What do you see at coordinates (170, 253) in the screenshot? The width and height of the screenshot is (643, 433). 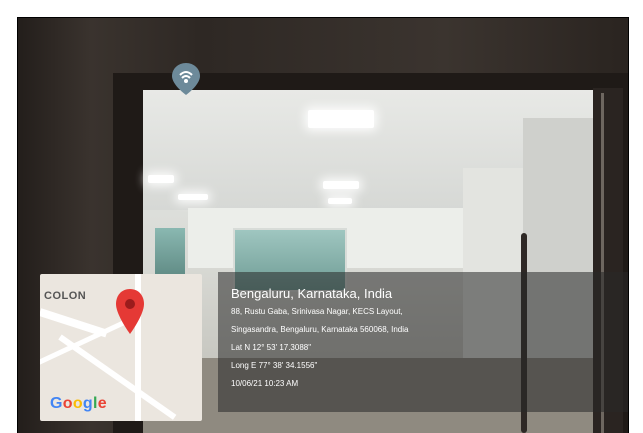 I see `office-window` at bounding box center [170, 253].